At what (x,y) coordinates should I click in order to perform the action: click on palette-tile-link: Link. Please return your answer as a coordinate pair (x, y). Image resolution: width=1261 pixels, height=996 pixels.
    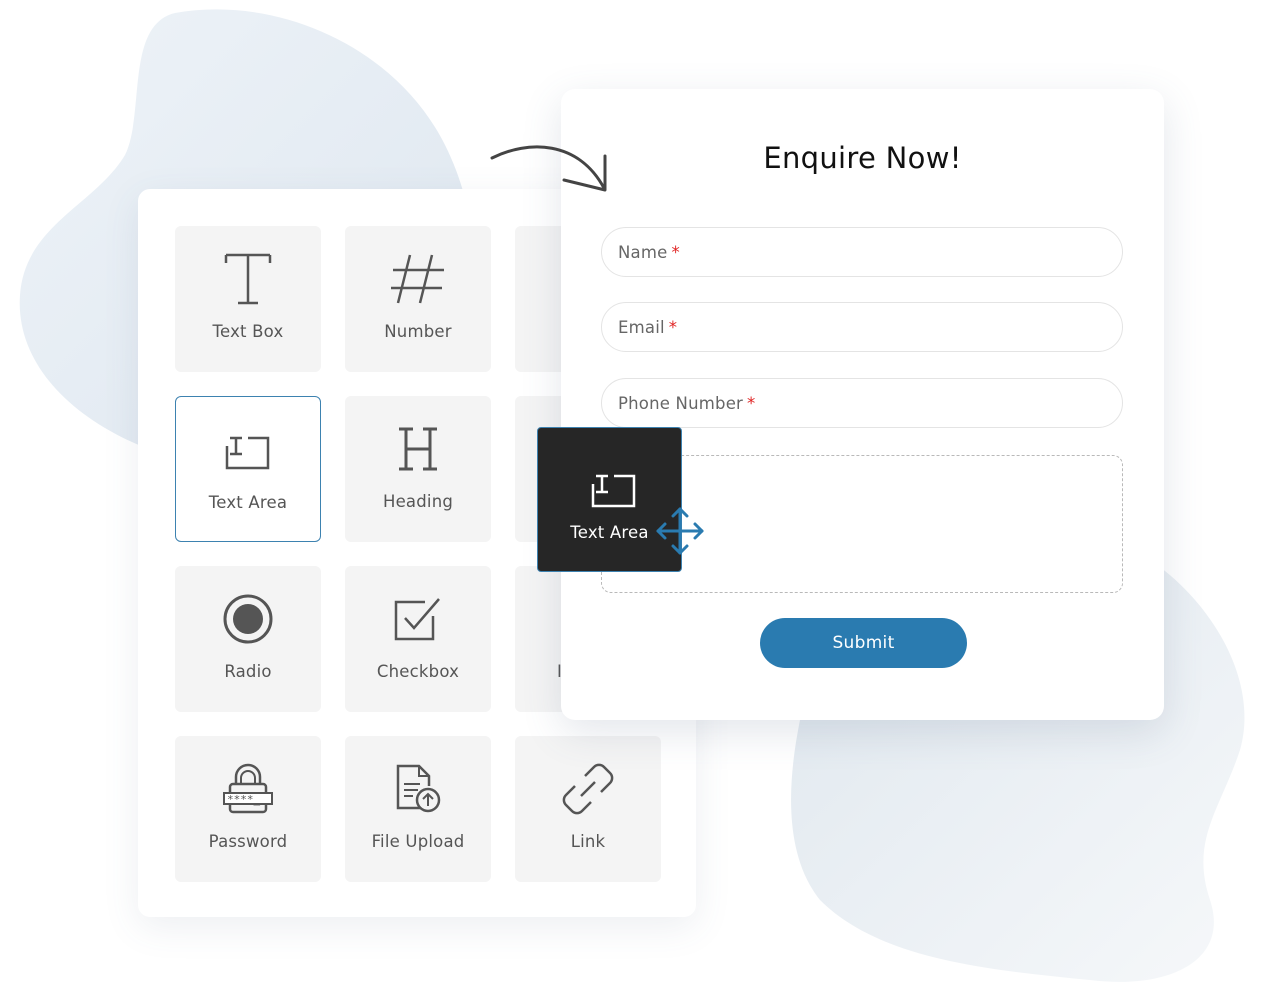
    Looking at the image, I should click on (588, 809).